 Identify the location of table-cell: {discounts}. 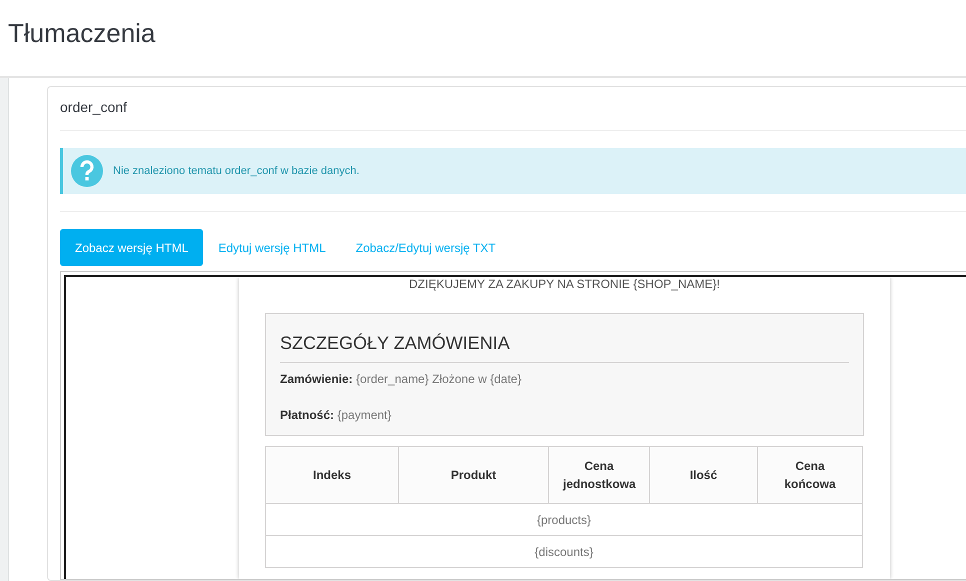
(564, 552).